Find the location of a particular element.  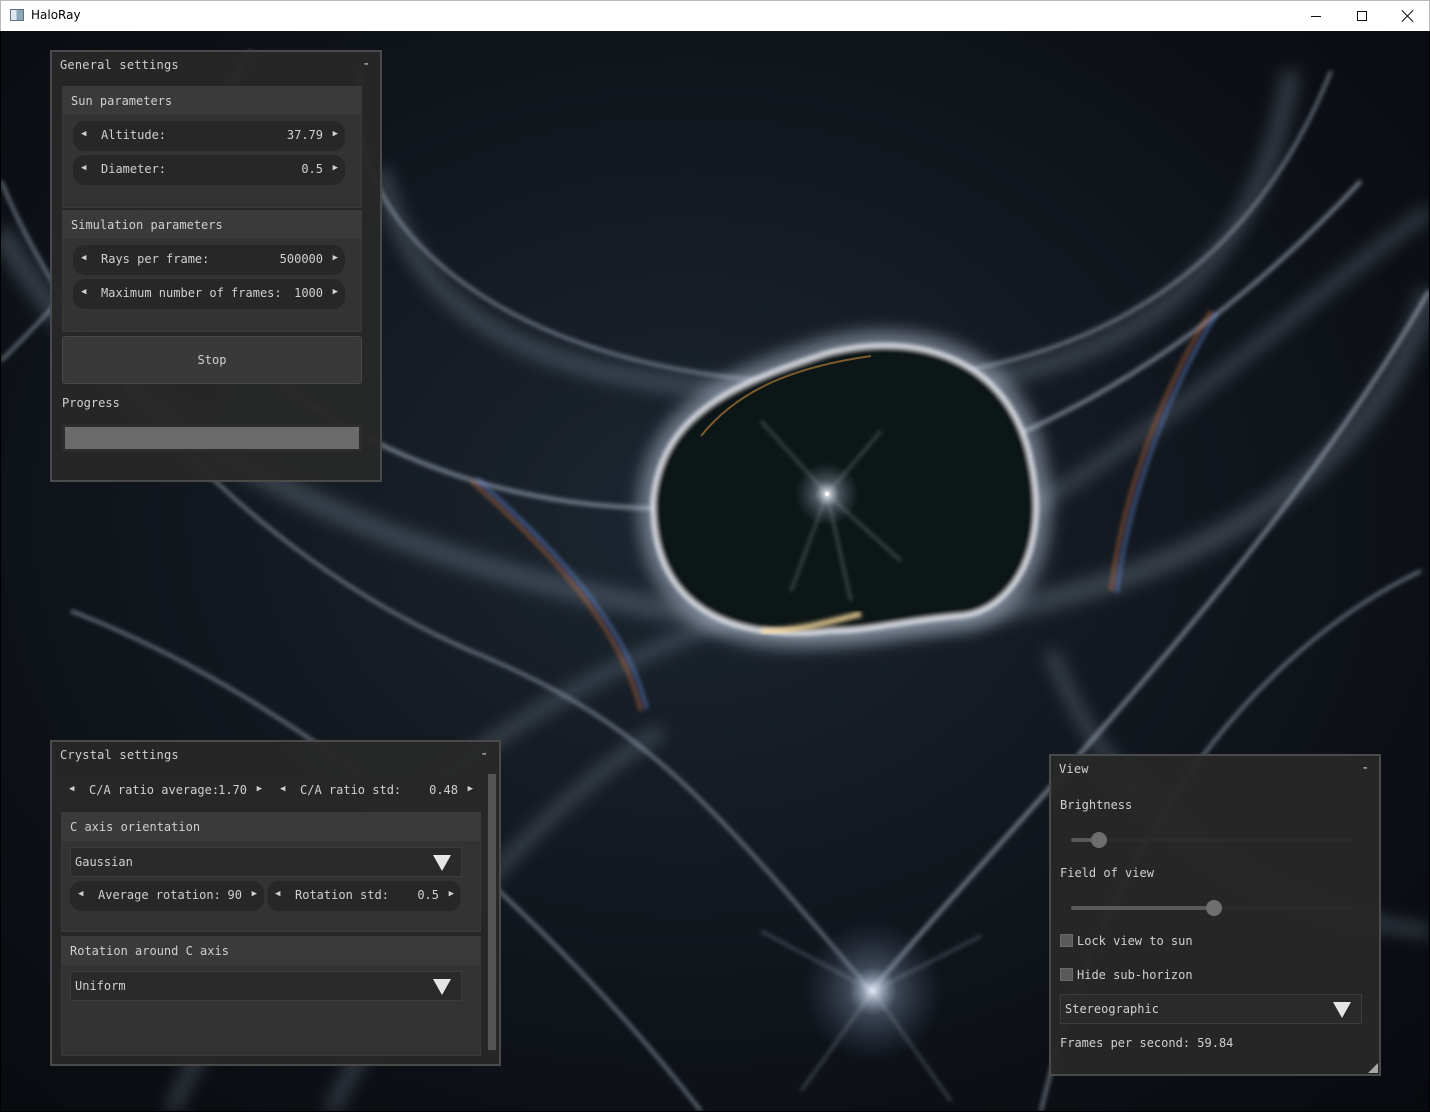

crystal-settings-scroll-thumb is located at coordinates (492, 912).